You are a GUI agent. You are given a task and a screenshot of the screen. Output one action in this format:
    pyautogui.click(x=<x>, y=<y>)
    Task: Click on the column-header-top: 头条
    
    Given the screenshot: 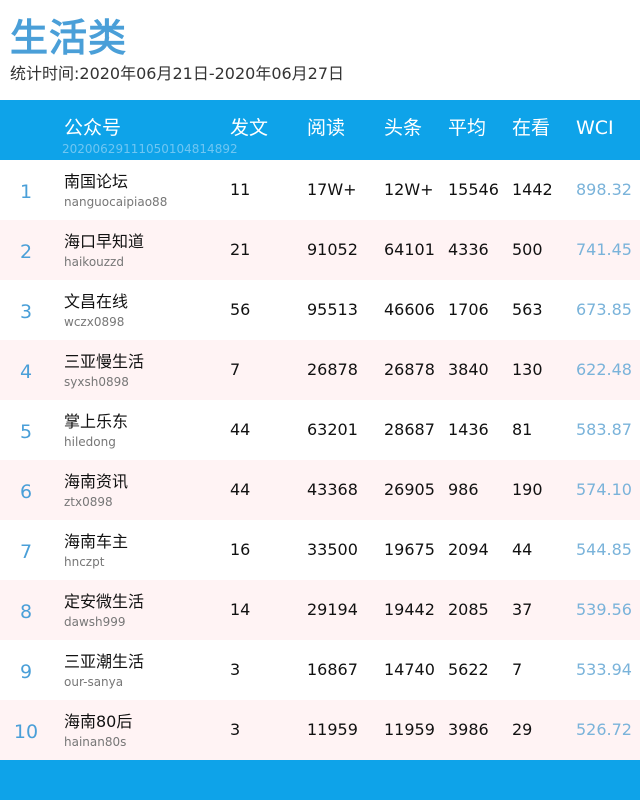 What is the action you would take?
    pyautogui.click(x=403, y=128)
    